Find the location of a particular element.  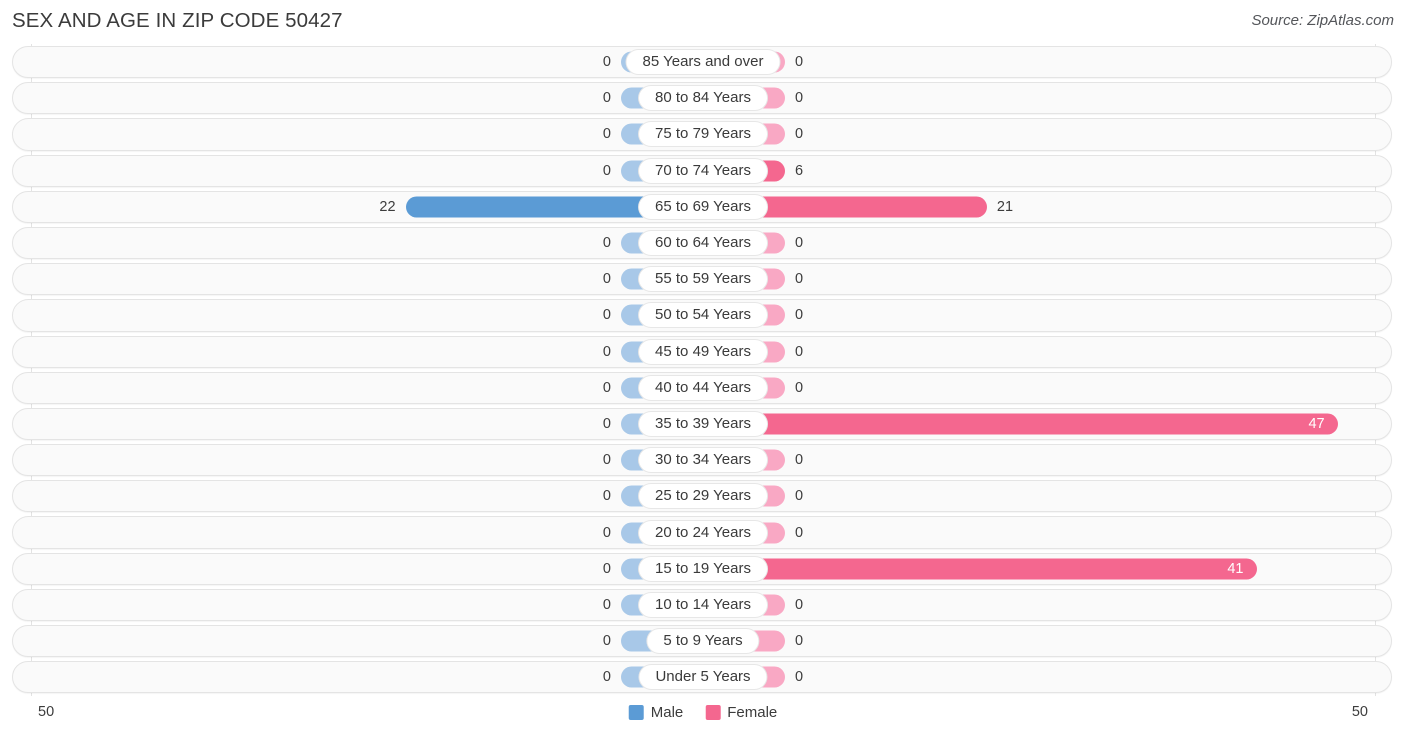

chart-footer: 50 50 Male Female is located at coordinates (703, 718).